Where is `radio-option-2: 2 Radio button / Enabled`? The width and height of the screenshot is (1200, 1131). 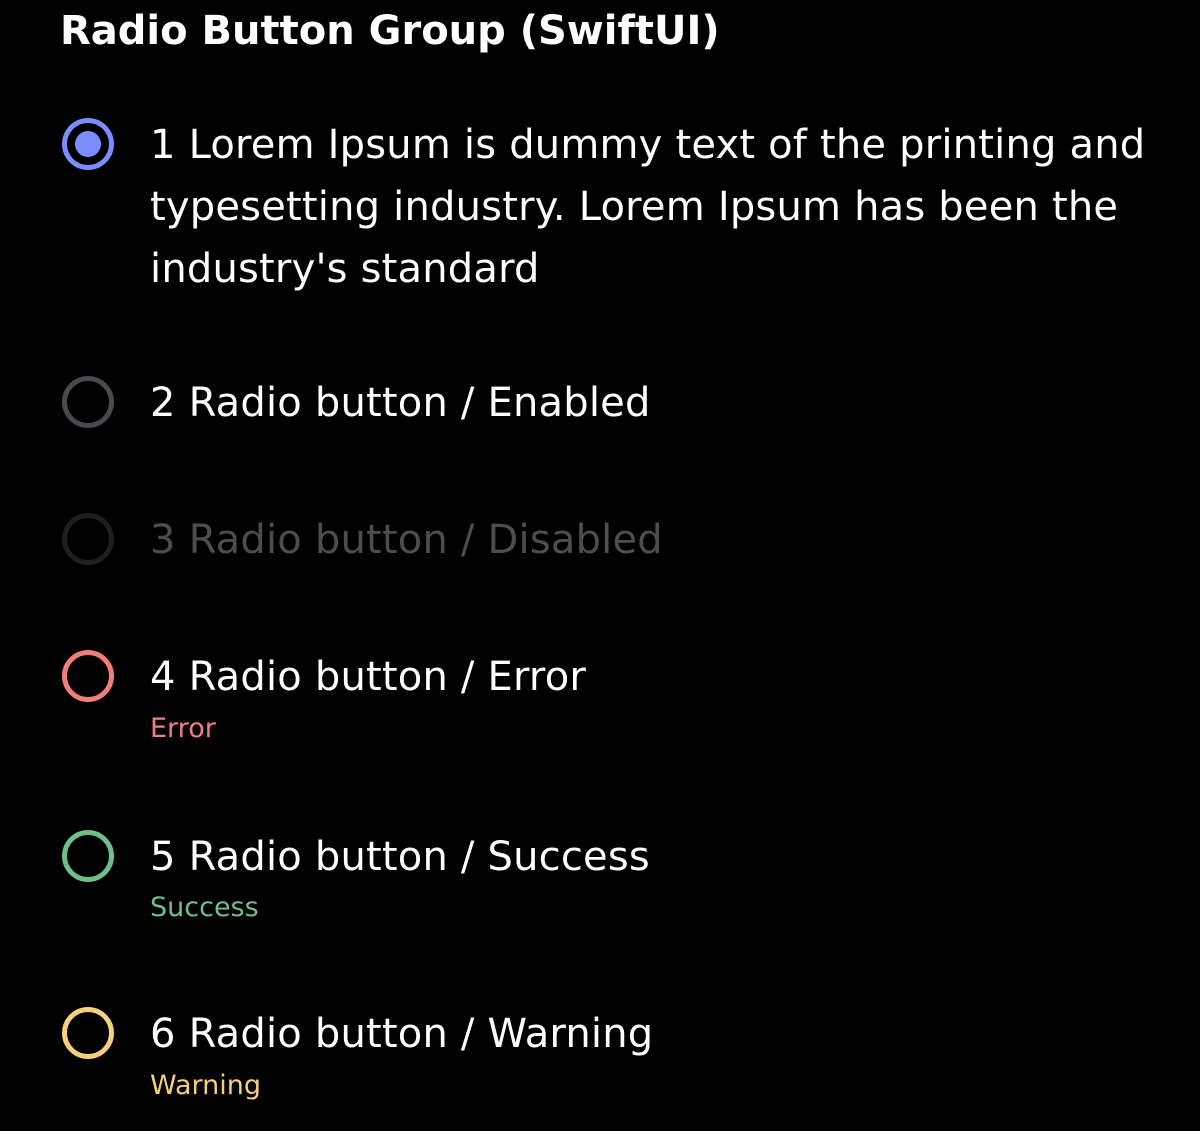
radio-option-2: 2 Radio button / Enabled is located at coordinates (612, 406).